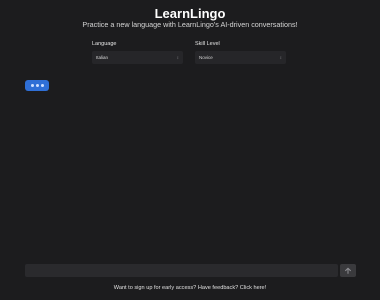 The width and height of the screenshot is (380, 300). I want to click on language-label: Language, so click(104, 44).